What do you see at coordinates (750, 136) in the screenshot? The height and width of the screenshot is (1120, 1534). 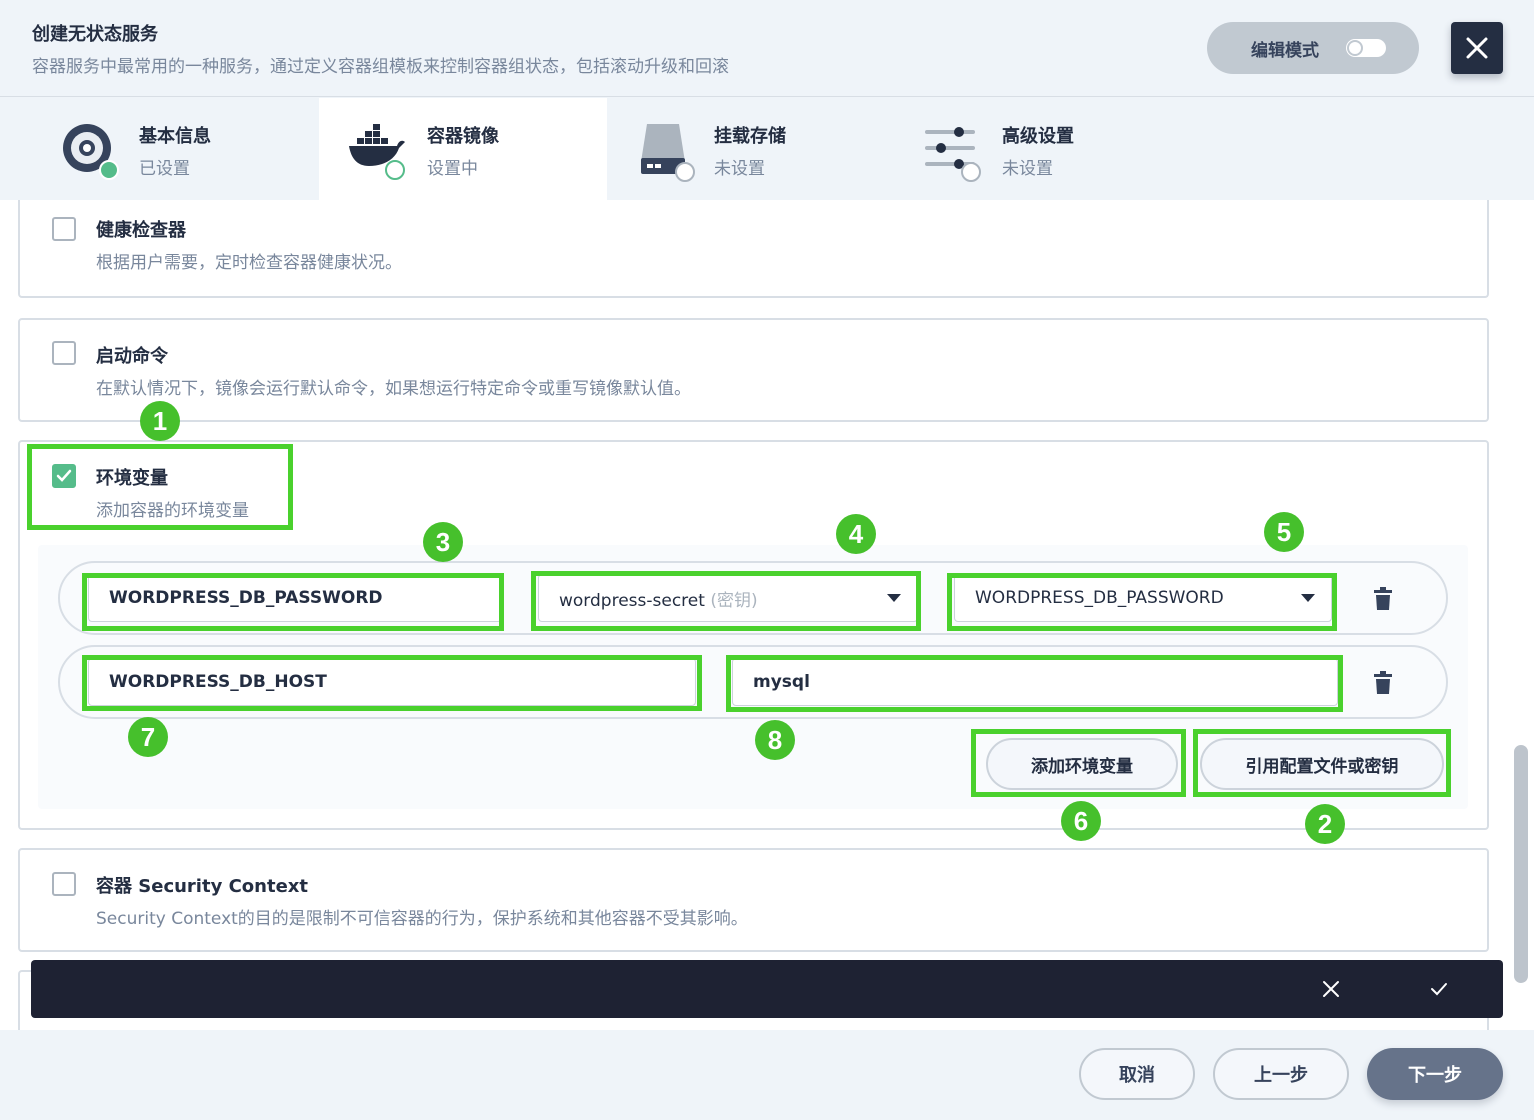 I see `step-title: 挂载存储` at bounding box center [750, 136].